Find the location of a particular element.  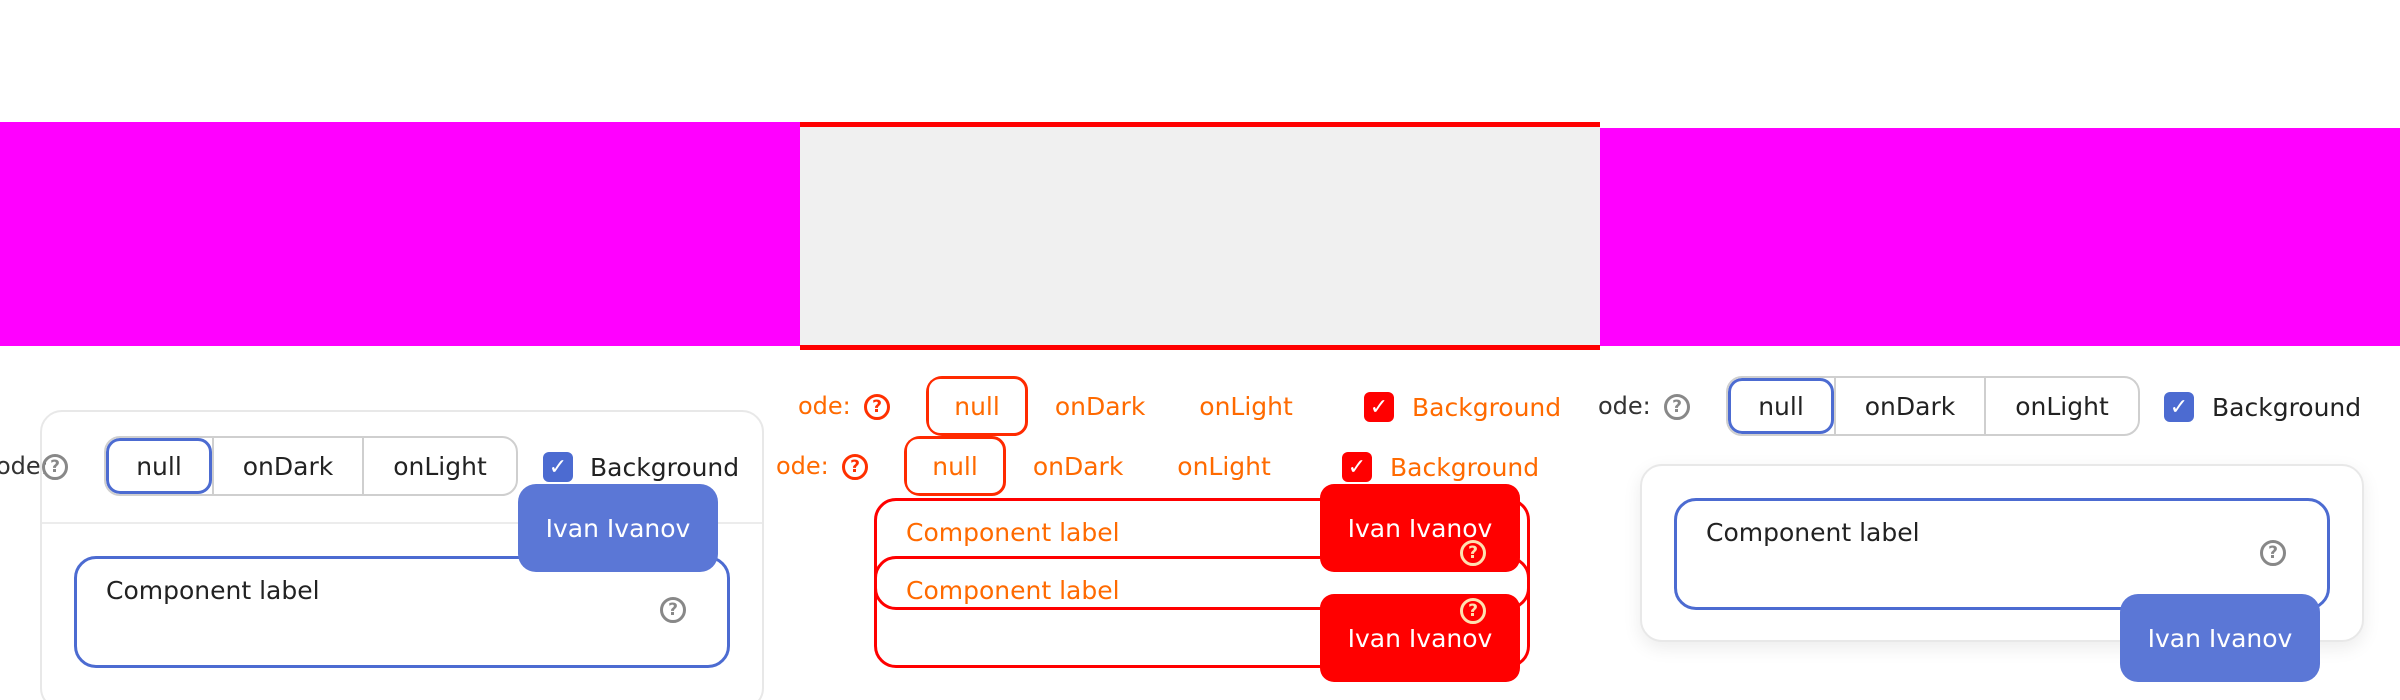

magenta-band-left is located at coordinates (400, 234).